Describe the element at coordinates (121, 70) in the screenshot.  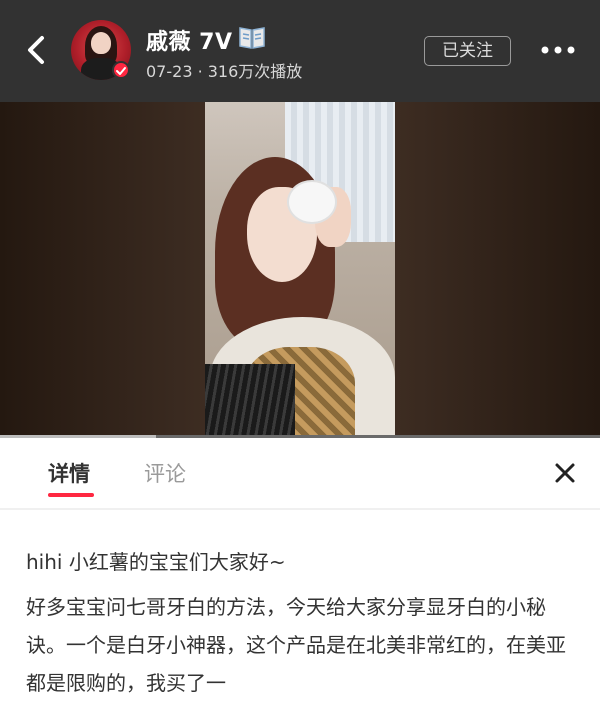
I see `verified-icon` at that location.